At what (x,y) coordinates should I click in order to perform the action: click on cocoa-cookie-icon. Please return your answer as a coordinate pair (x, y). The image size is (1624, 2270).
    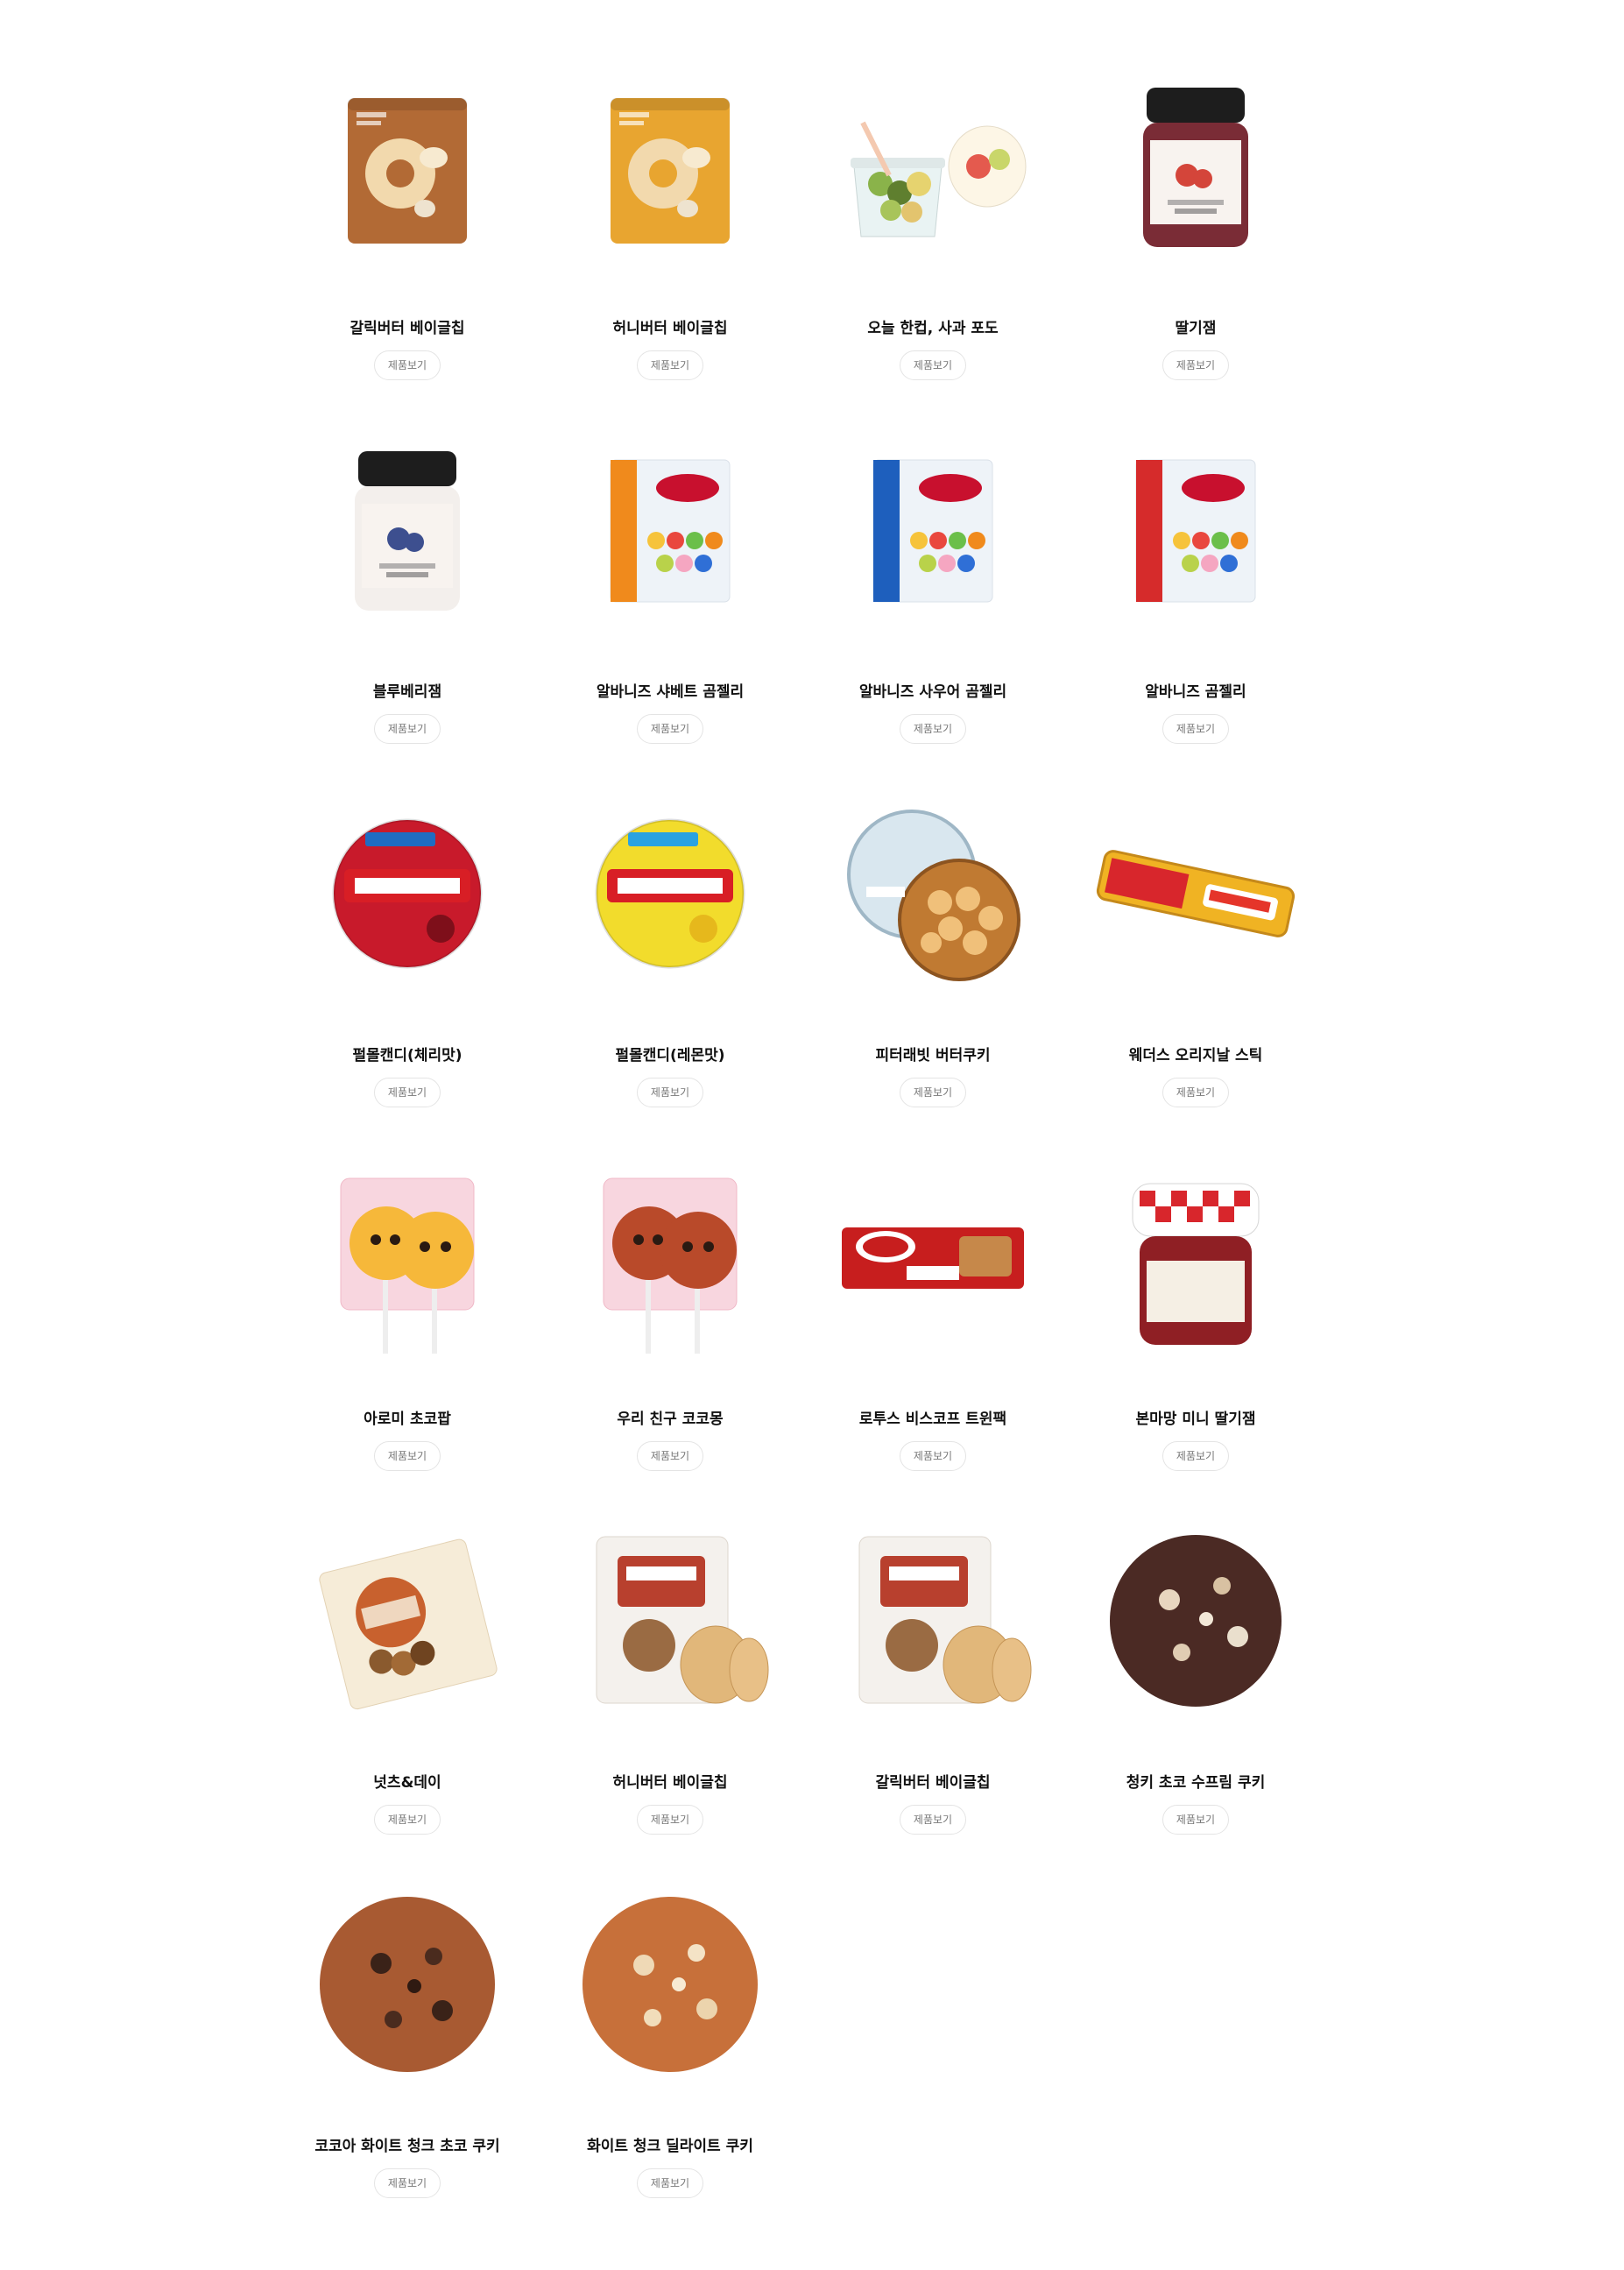
    Looking at the image, I should click on (407, 1984).